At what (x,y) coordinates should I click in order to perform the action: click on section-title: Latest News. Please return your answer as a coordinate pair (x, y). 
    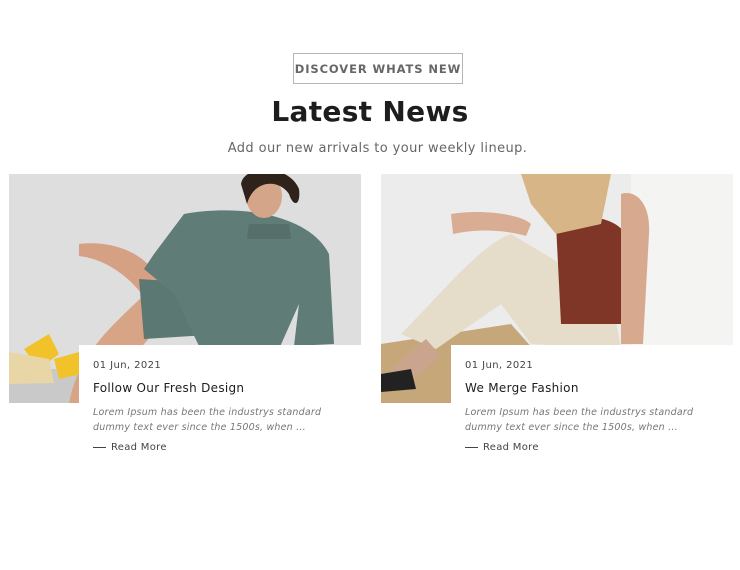
    Looking at the image, I should click on (370, 111).